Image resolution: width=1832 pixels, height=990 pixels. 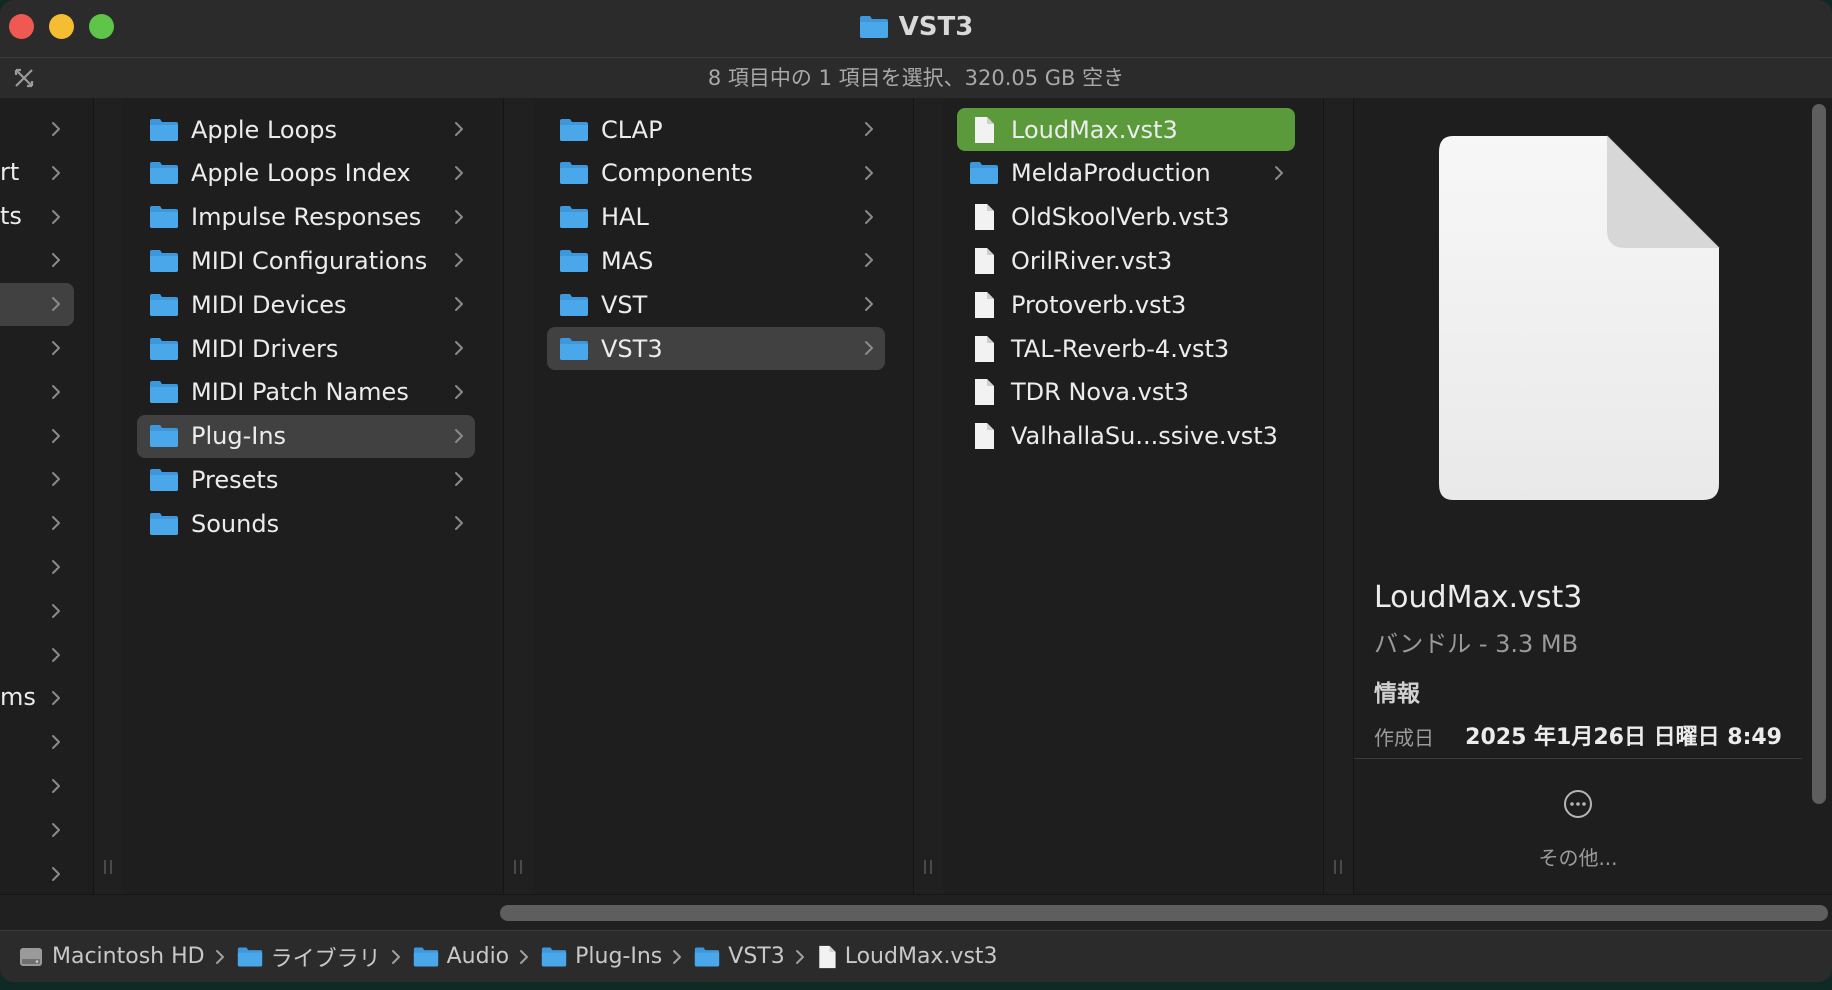 I want to click on path-crumb: Audio, so click(x=461, y=956).